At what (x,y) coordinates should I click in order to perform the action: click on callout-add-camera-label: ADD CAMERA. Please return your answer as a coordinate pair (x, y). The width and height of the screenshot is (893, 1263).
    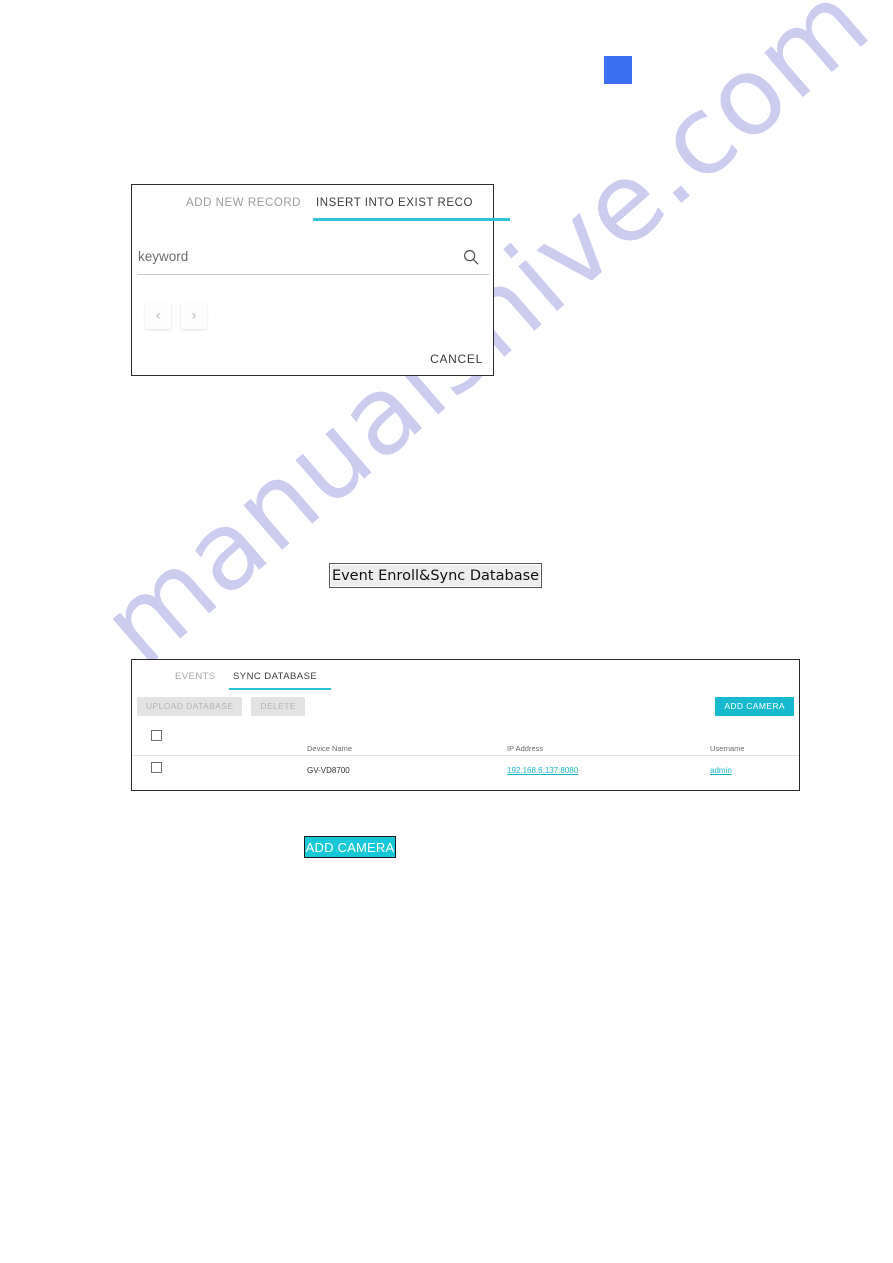
    Looking at the image, I should click on (350, 847).